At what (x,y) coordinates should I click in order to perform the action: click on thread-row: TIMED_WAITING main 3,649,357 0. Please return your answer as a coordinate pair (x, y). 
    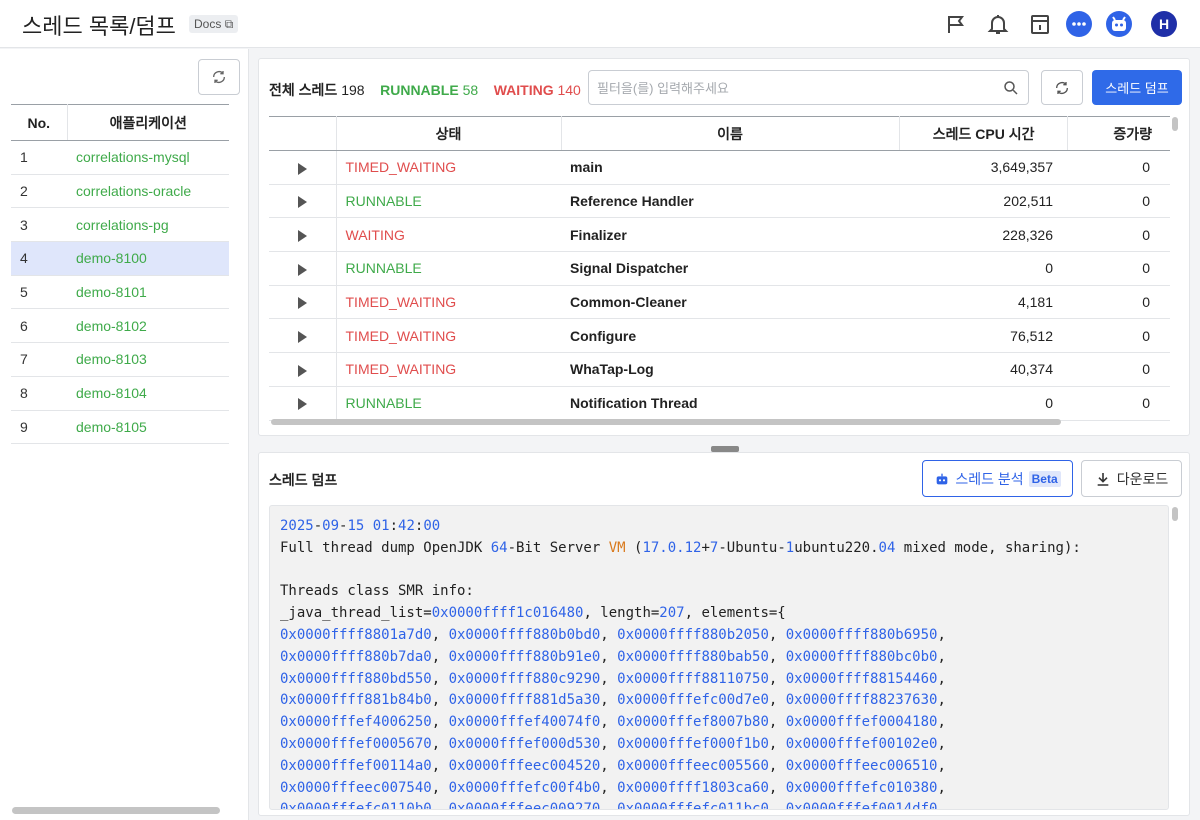
    Looking at the image, I should click on (719, 167).